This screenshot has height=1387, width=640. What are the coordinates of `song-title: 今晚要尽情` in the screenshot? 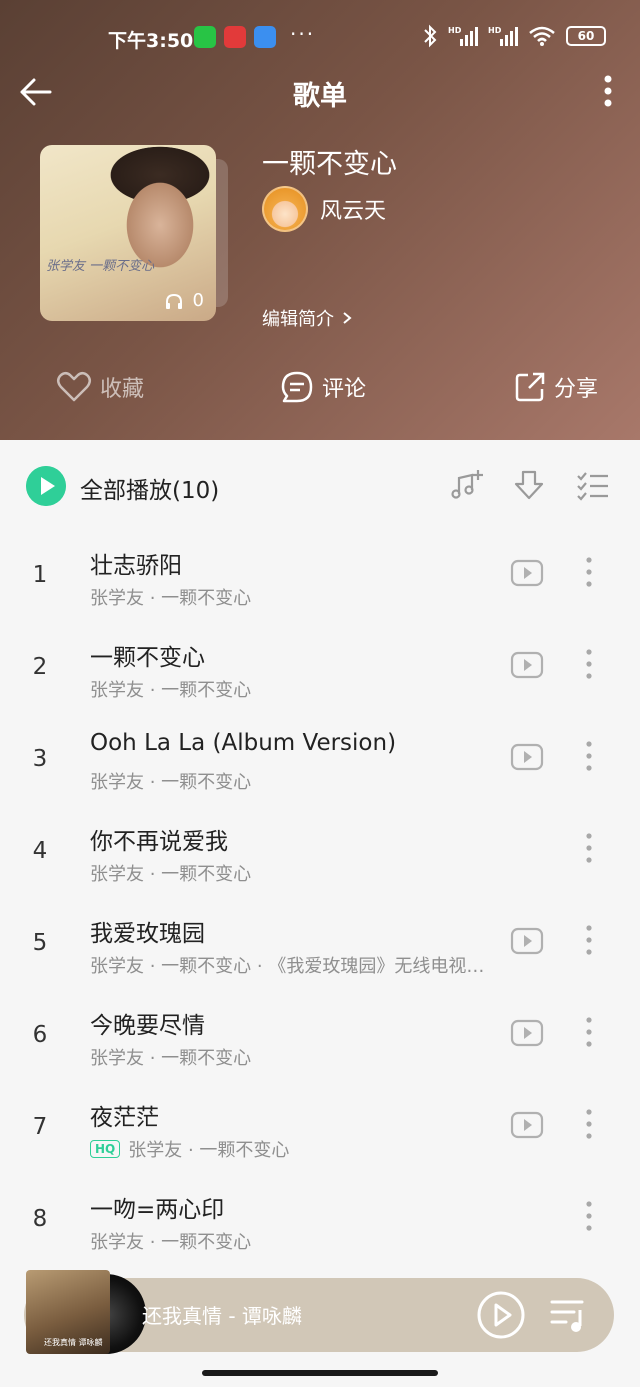 It's located at (147, 1026).